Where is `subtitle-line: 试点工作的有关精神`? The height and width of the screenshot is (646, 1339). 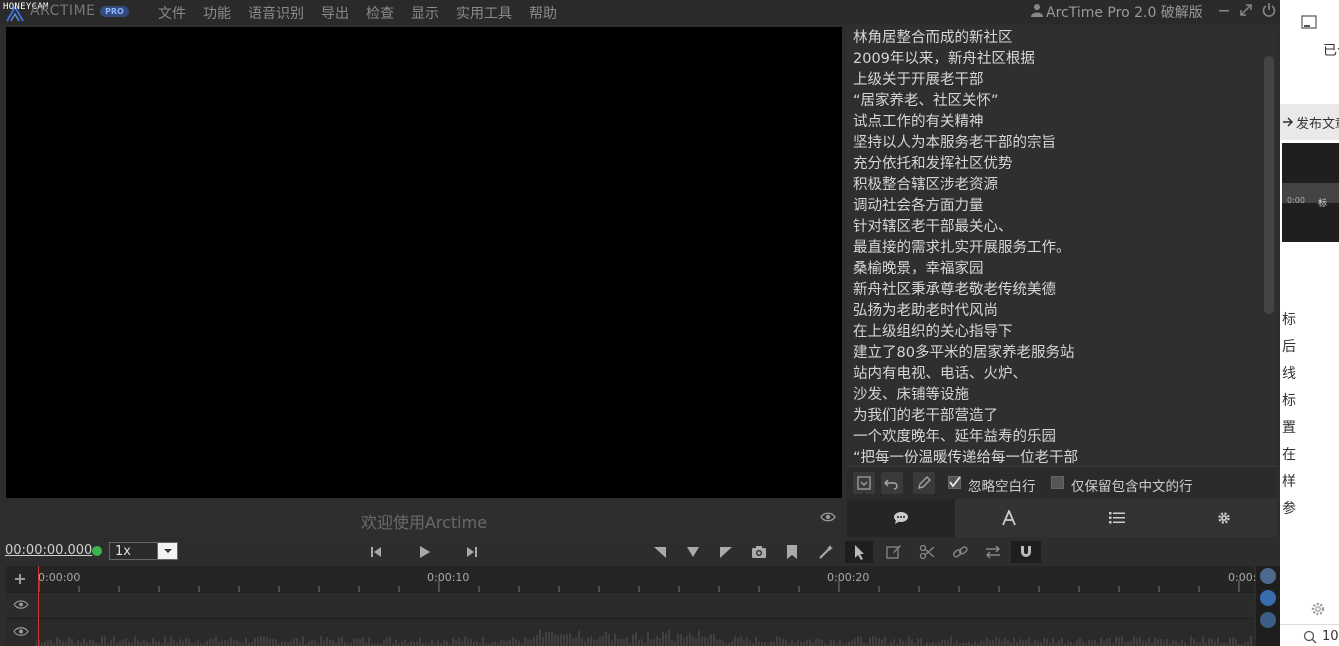 subtitle-line: 试点工作的有关精神 is located at coordinates (918, 120).